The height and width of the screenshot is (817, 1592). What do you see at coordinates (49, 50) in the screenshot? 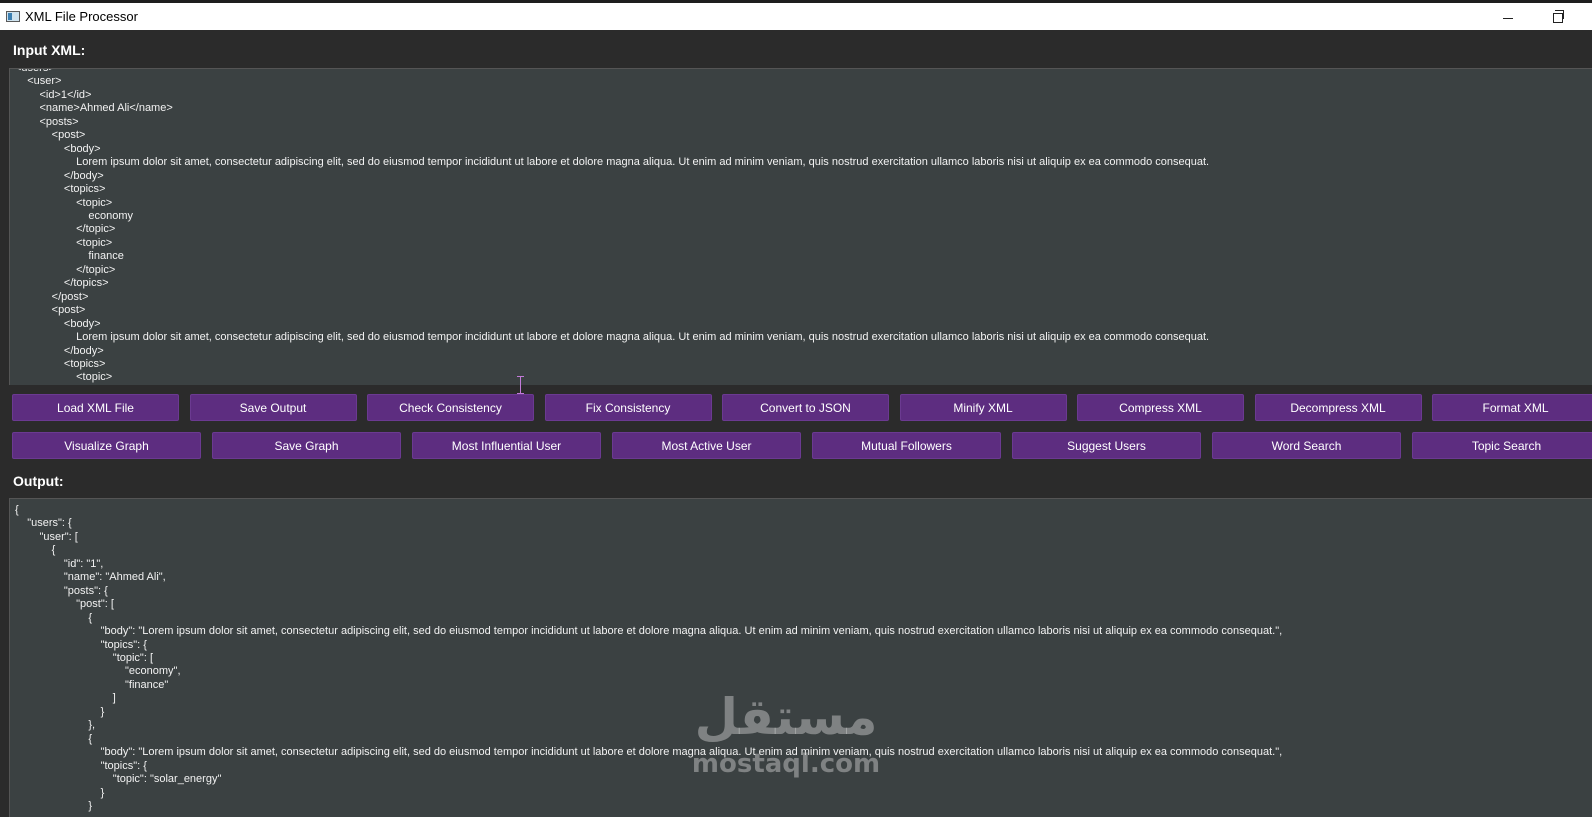
I see `input-xml-label: Input XML:` at bounding box center [49, 50].